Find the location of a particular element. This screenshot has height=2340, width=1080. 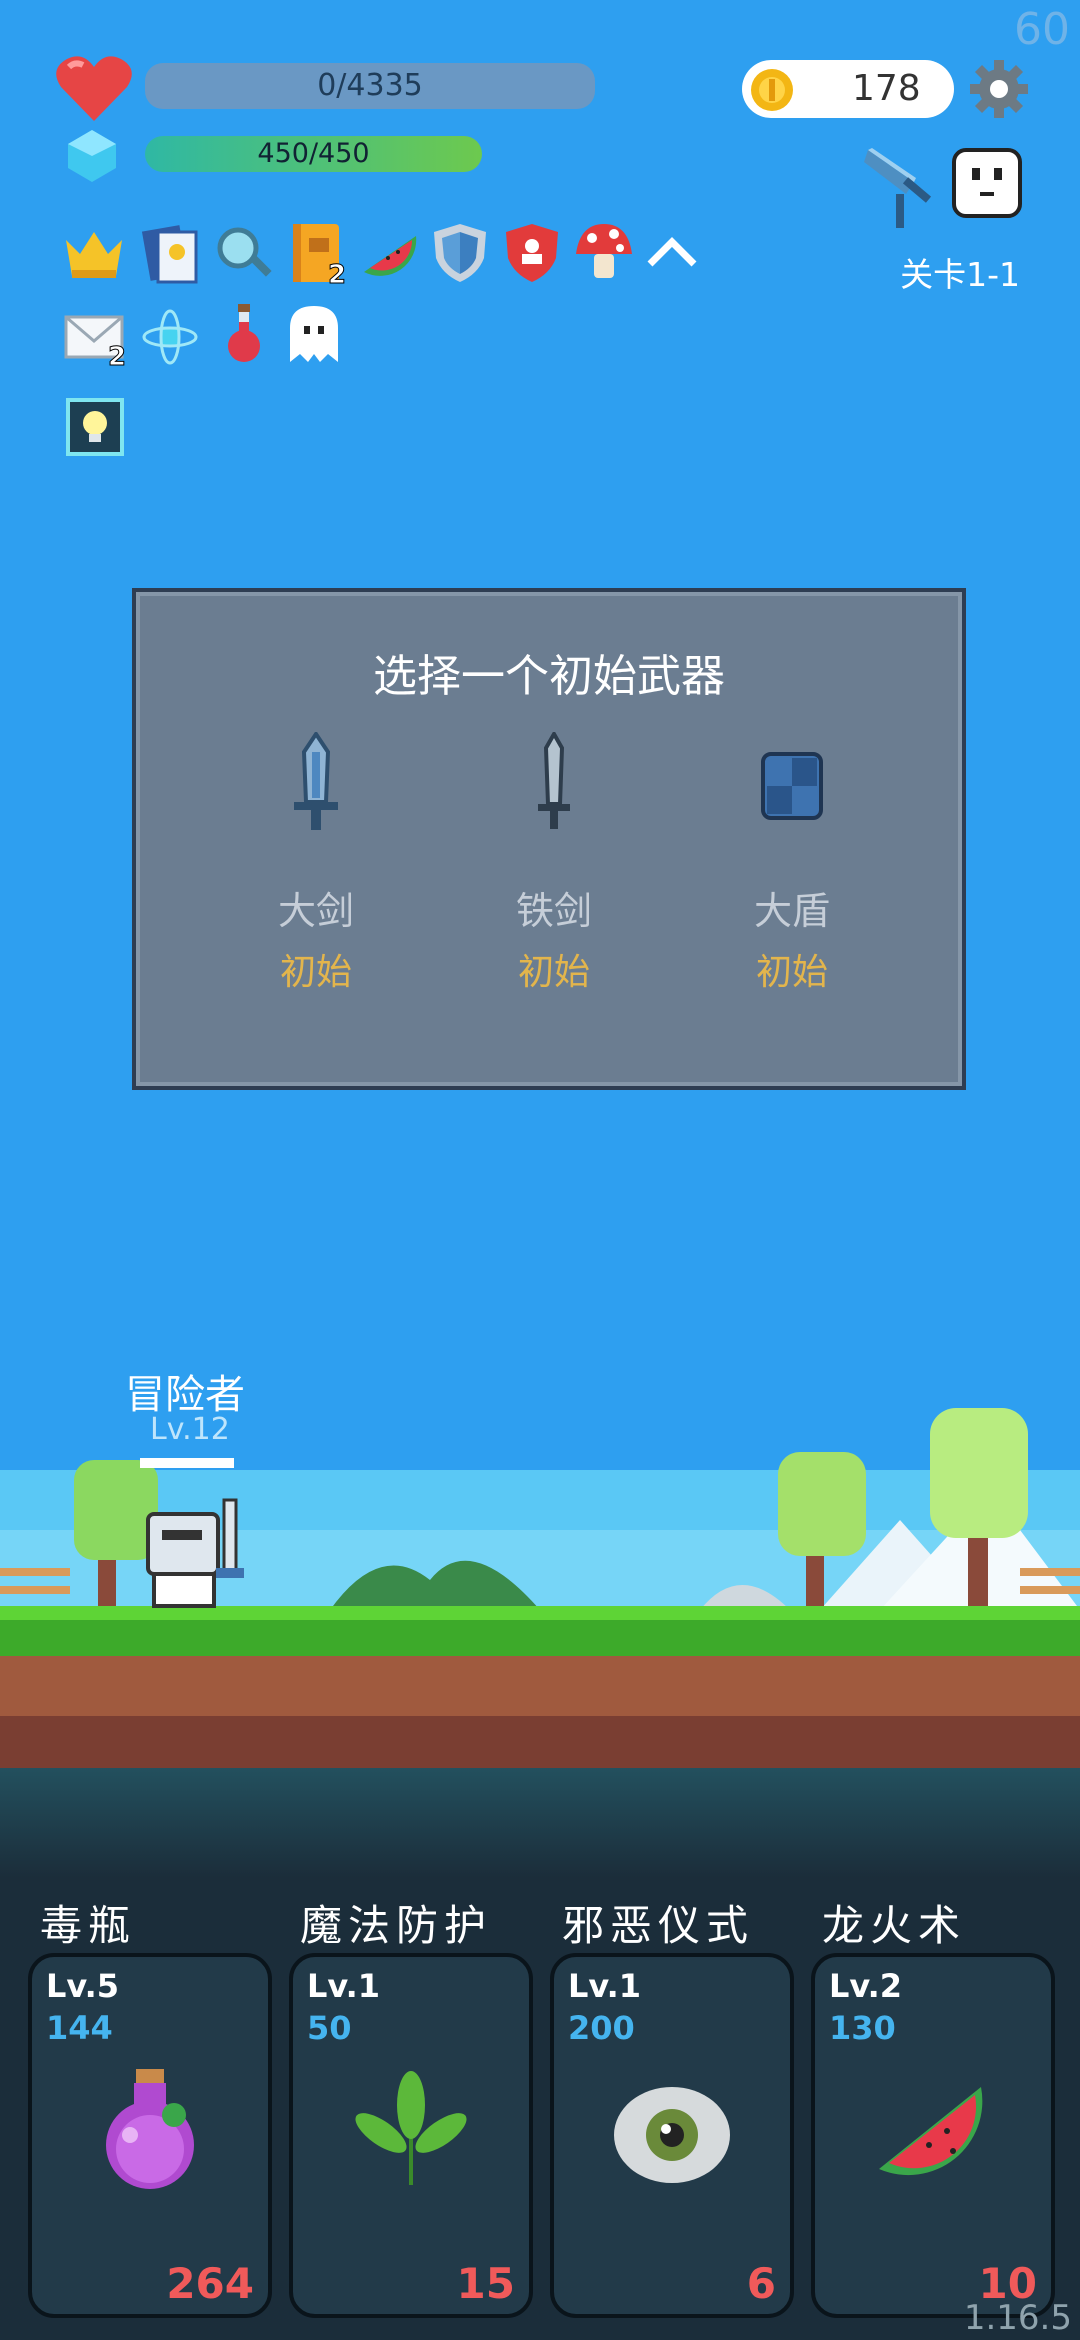

skill-cost: 130 is located at coordinates (862, 2028).